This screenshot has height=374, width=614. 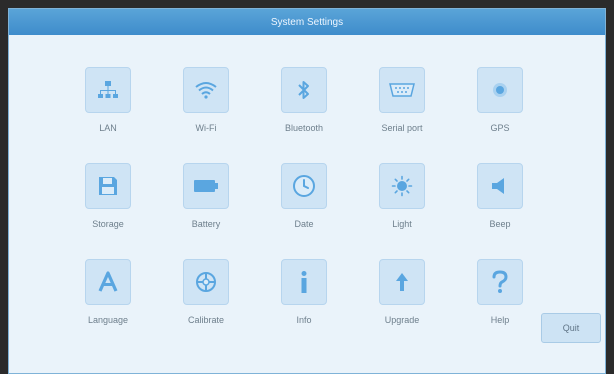 I want to click on gps-icon, so click(x=500, y=90).